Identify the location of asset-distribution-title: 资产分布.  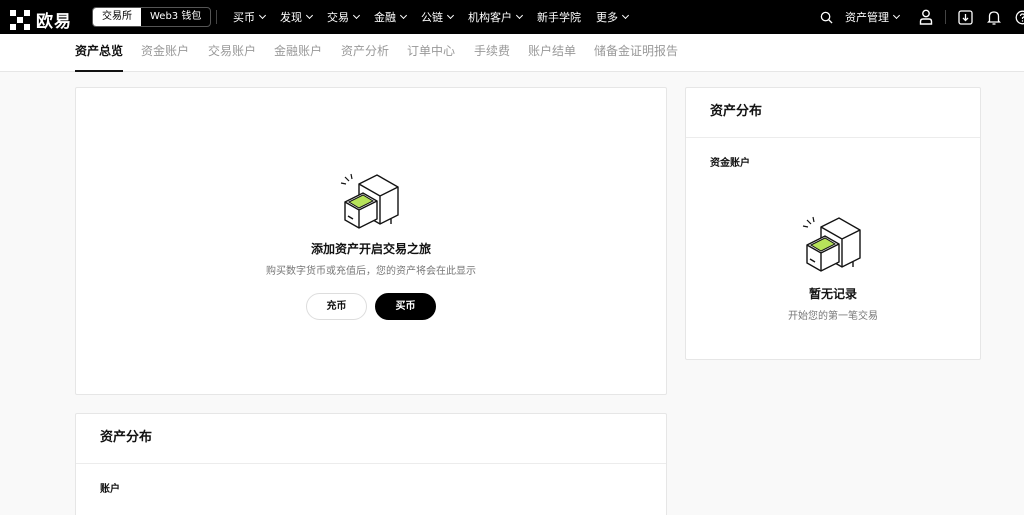
(833, 113).